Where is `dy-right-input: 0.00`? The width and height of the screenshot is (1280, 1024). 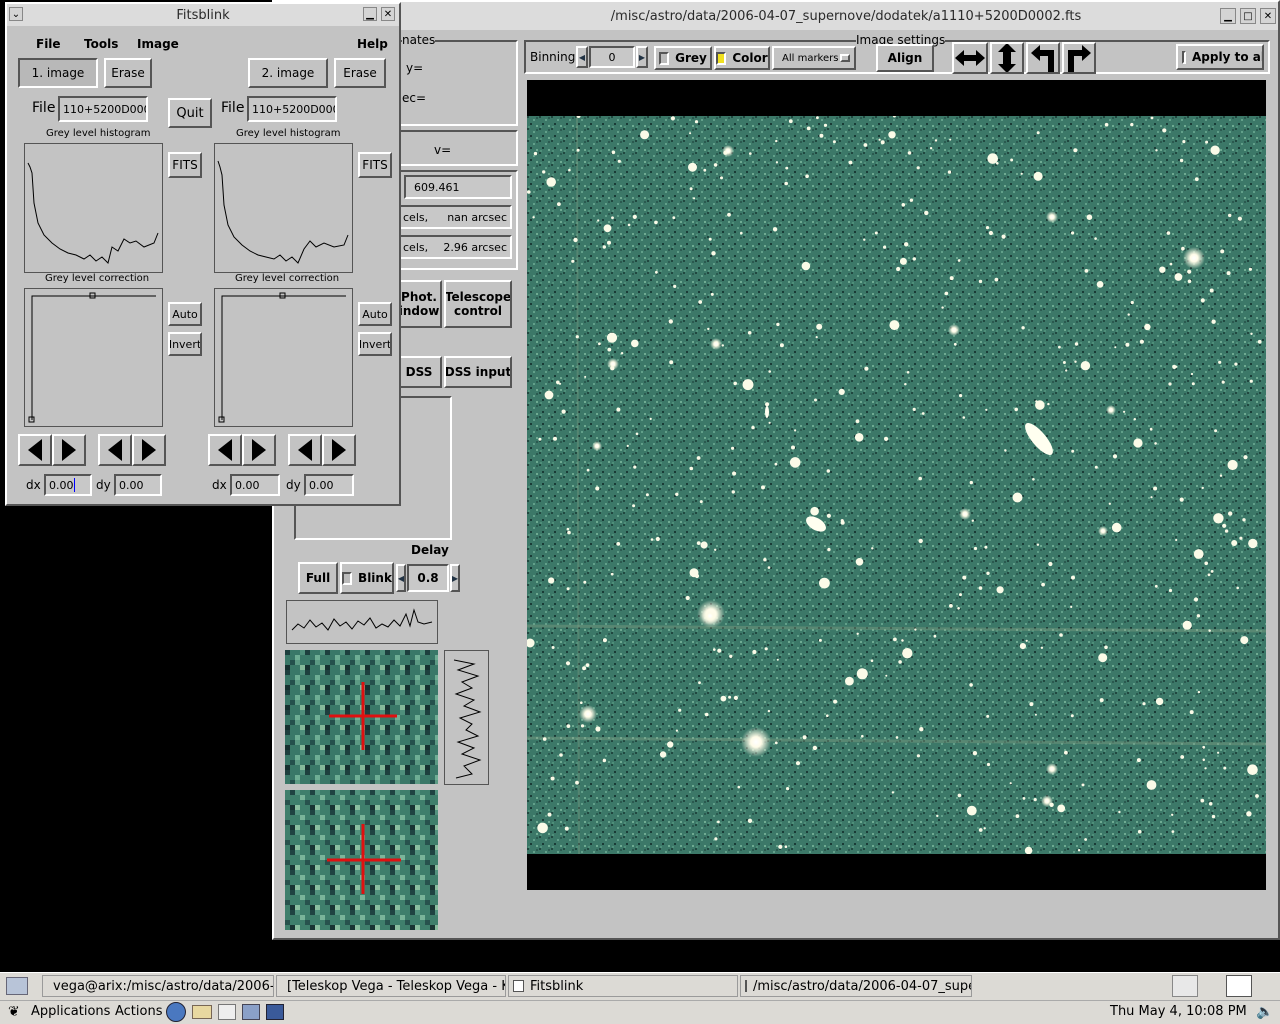
dy-right-input: 0.00 is located at coordinates (329, 485).